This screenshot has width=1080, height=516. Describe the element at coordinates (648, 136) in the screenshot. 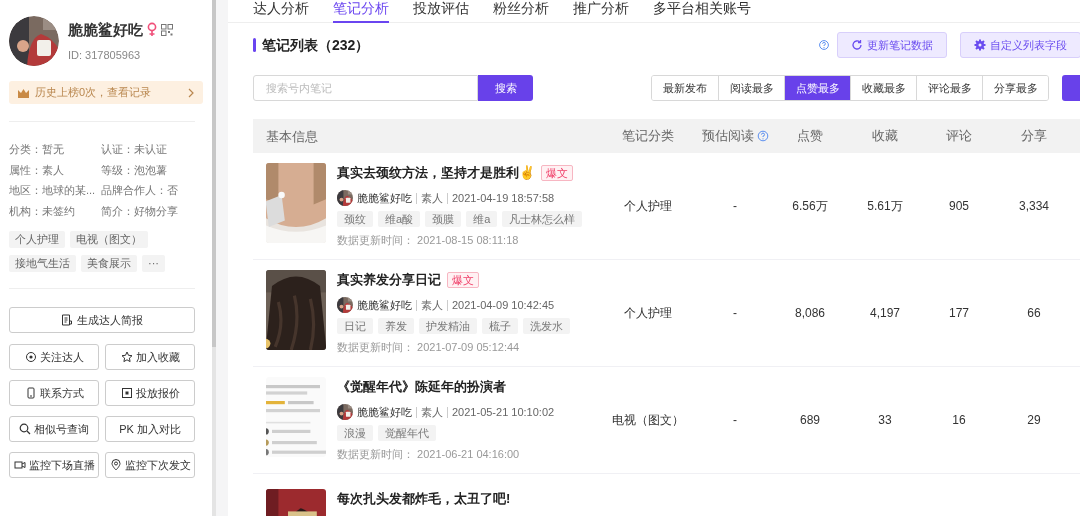

I see `column-header: 笔记分类` at that location.